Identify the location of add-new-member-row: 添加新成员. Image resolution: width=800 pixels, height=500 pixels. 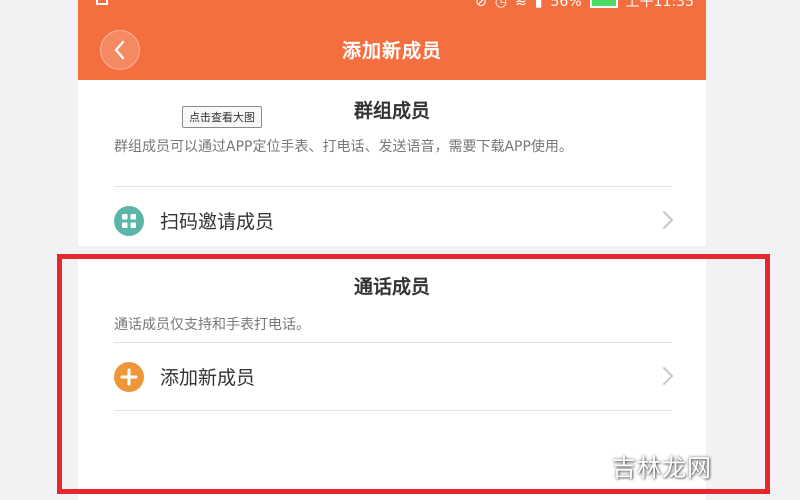
(394, 376).